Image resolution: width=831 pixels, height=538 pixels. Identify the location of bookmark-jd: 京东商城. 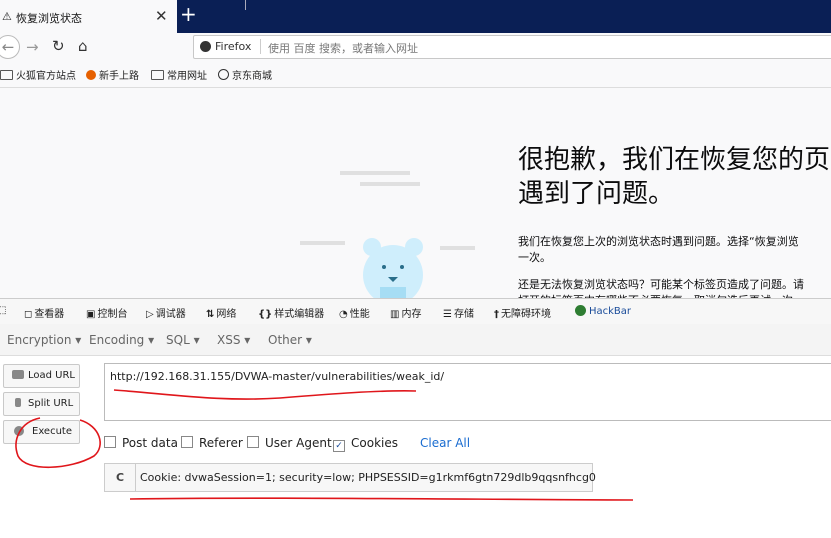
(245, 74).